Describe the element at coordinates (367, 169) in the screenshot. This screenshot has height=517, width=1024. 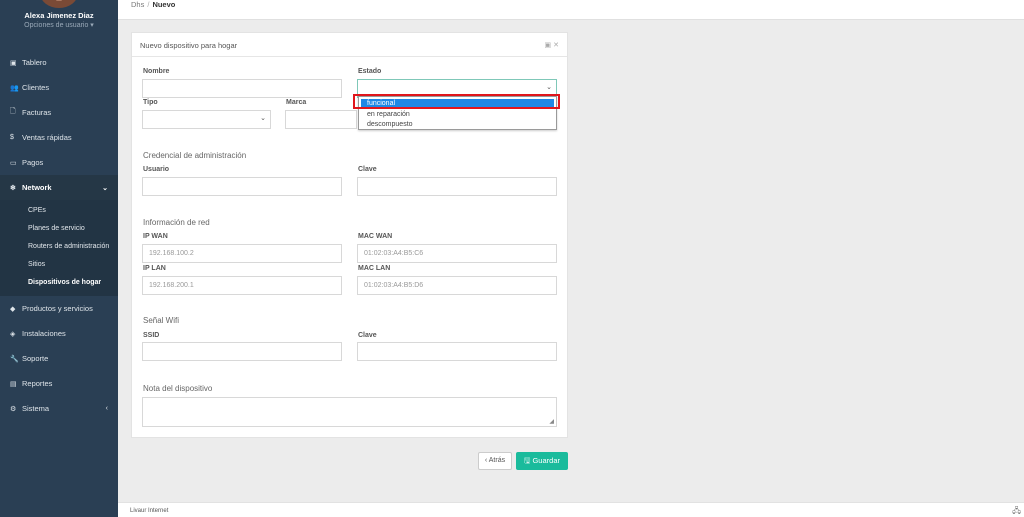
I see `clave-label: Clave` at that location.